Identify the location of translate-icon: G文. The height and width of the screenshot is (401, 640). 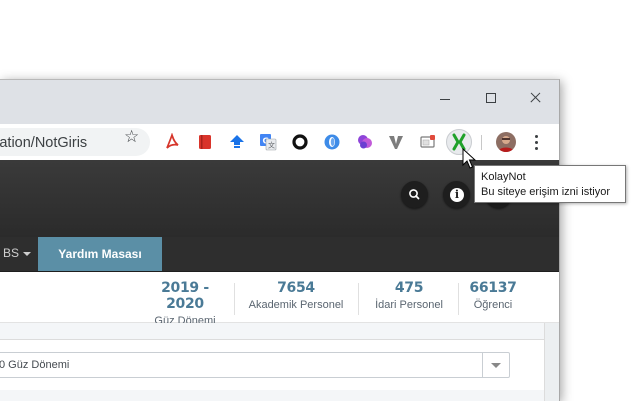
(268, 142).